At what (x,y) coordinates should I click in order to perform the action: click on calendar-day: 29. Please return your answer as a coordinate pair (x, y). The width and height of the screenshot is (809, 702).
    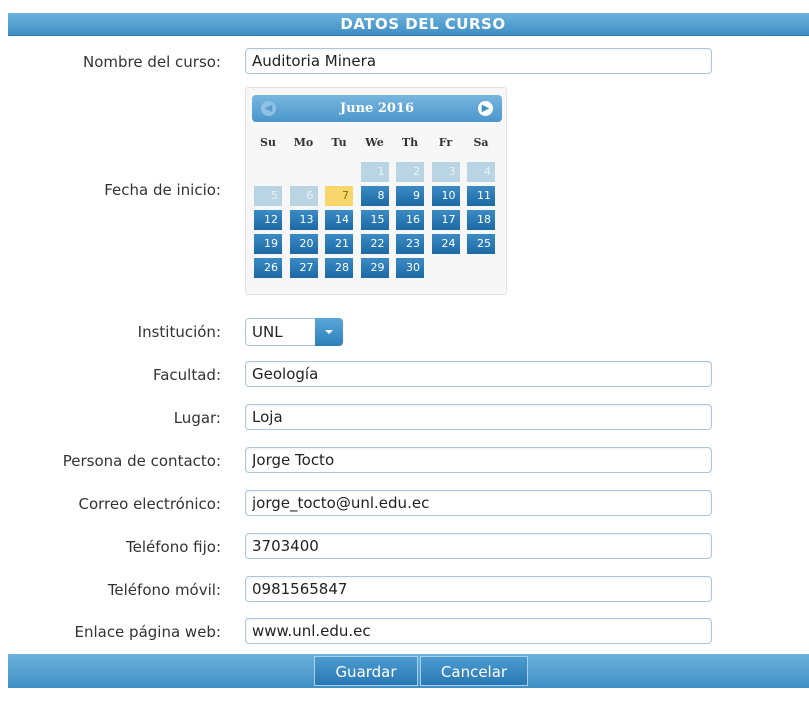
    Looking at the image, I should click on (374, 268).